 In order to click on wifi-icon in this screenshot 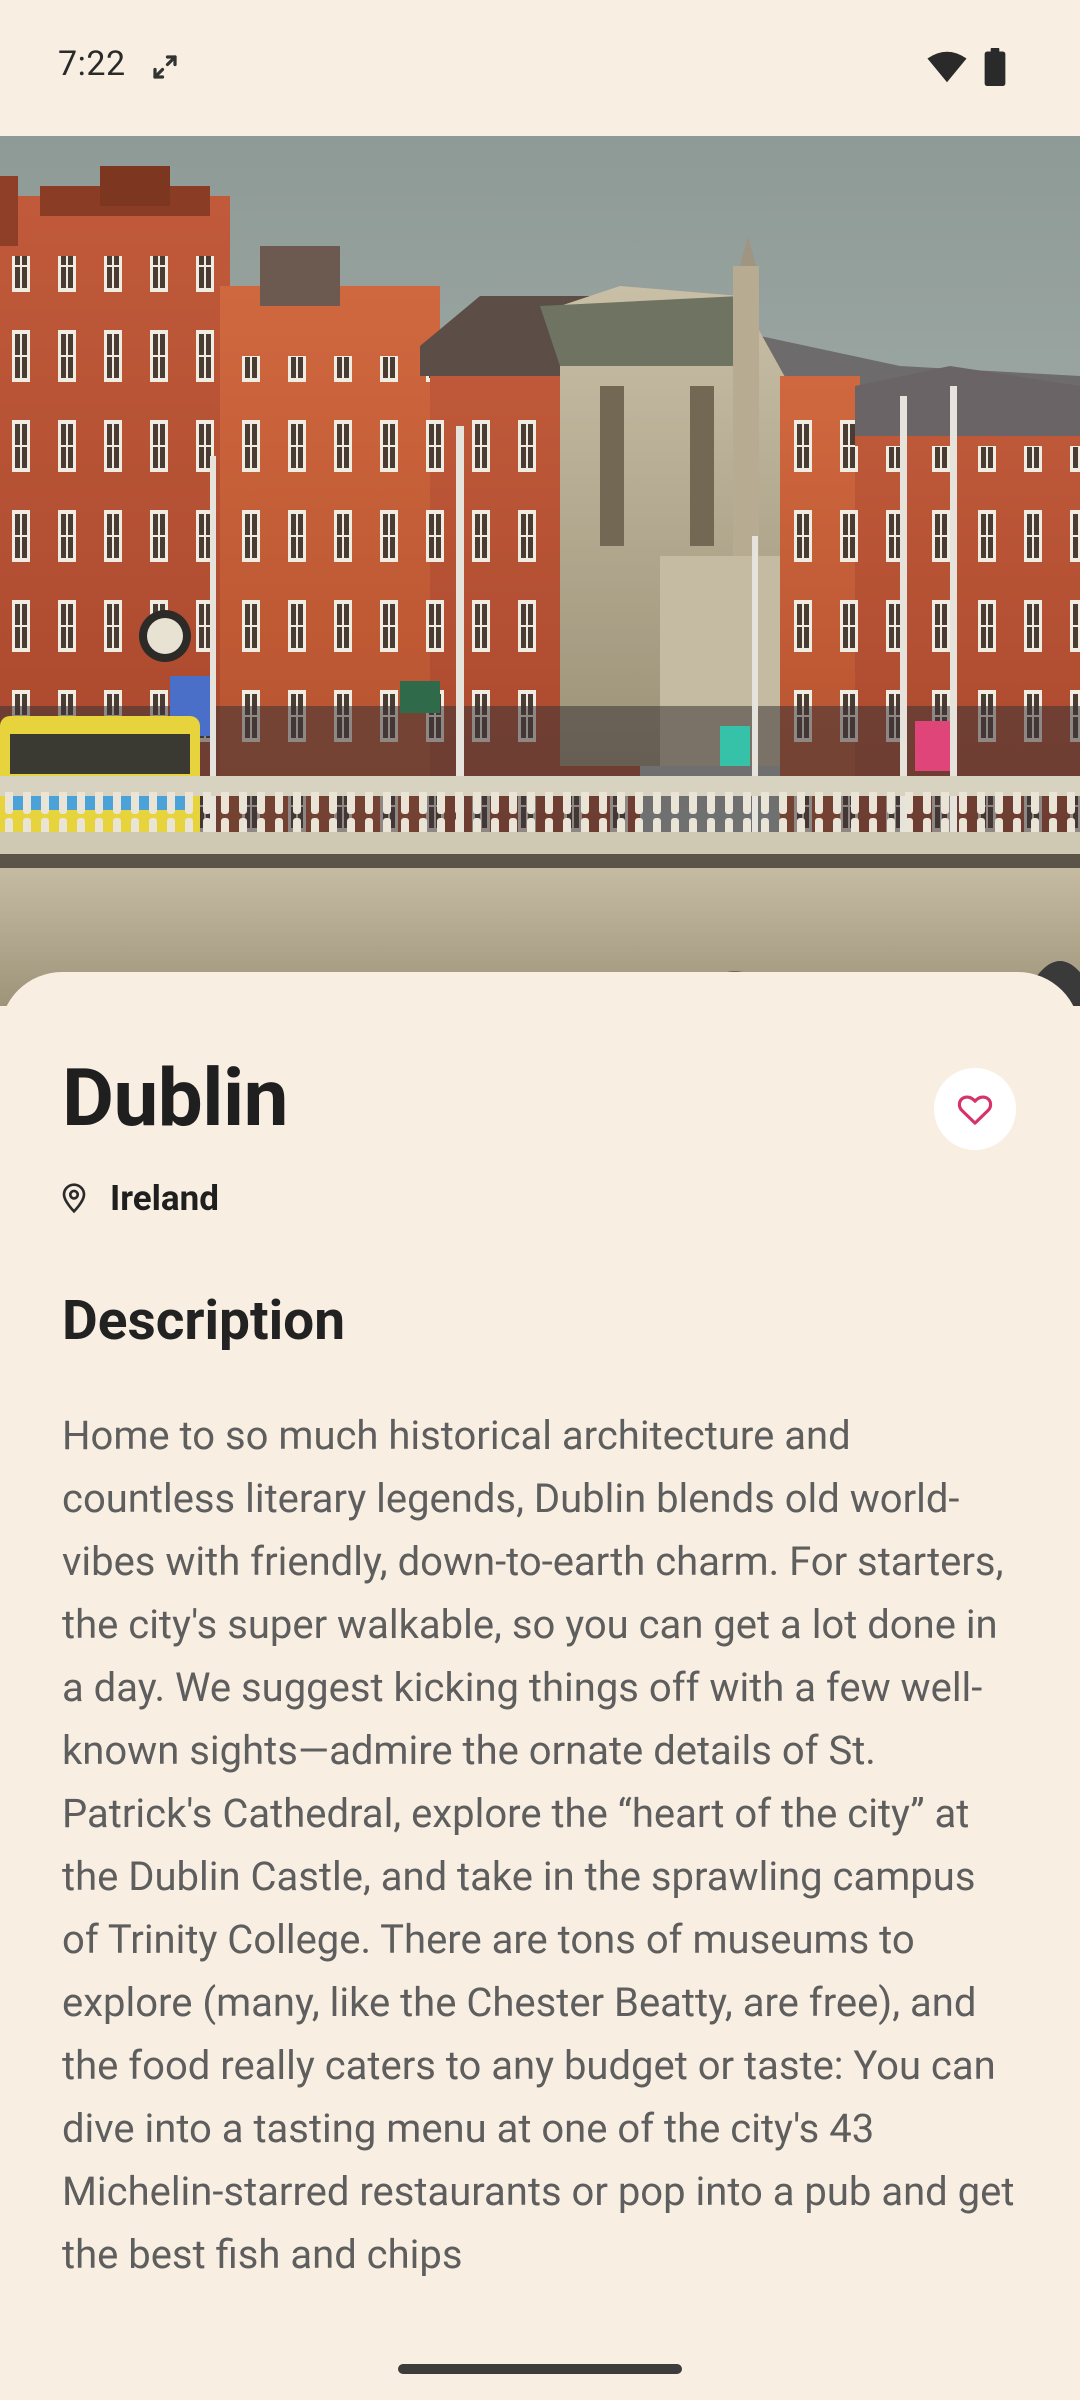, I will do `click(947, 67)`.